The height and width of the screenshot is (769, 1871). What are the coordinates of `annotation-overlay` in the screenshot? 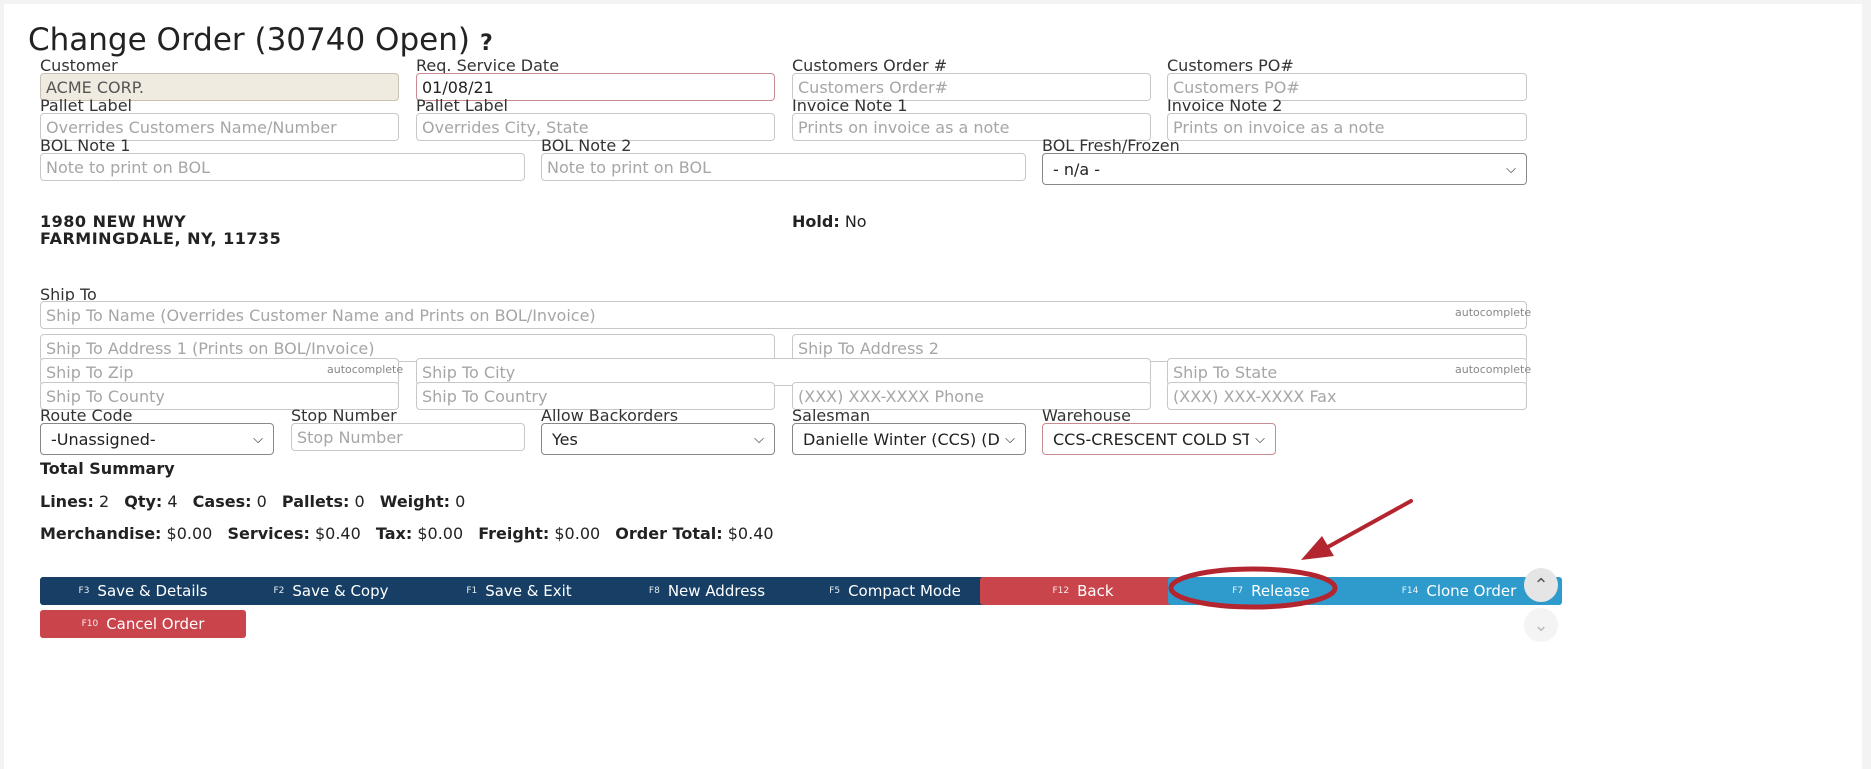 It's located at (1290, 554).